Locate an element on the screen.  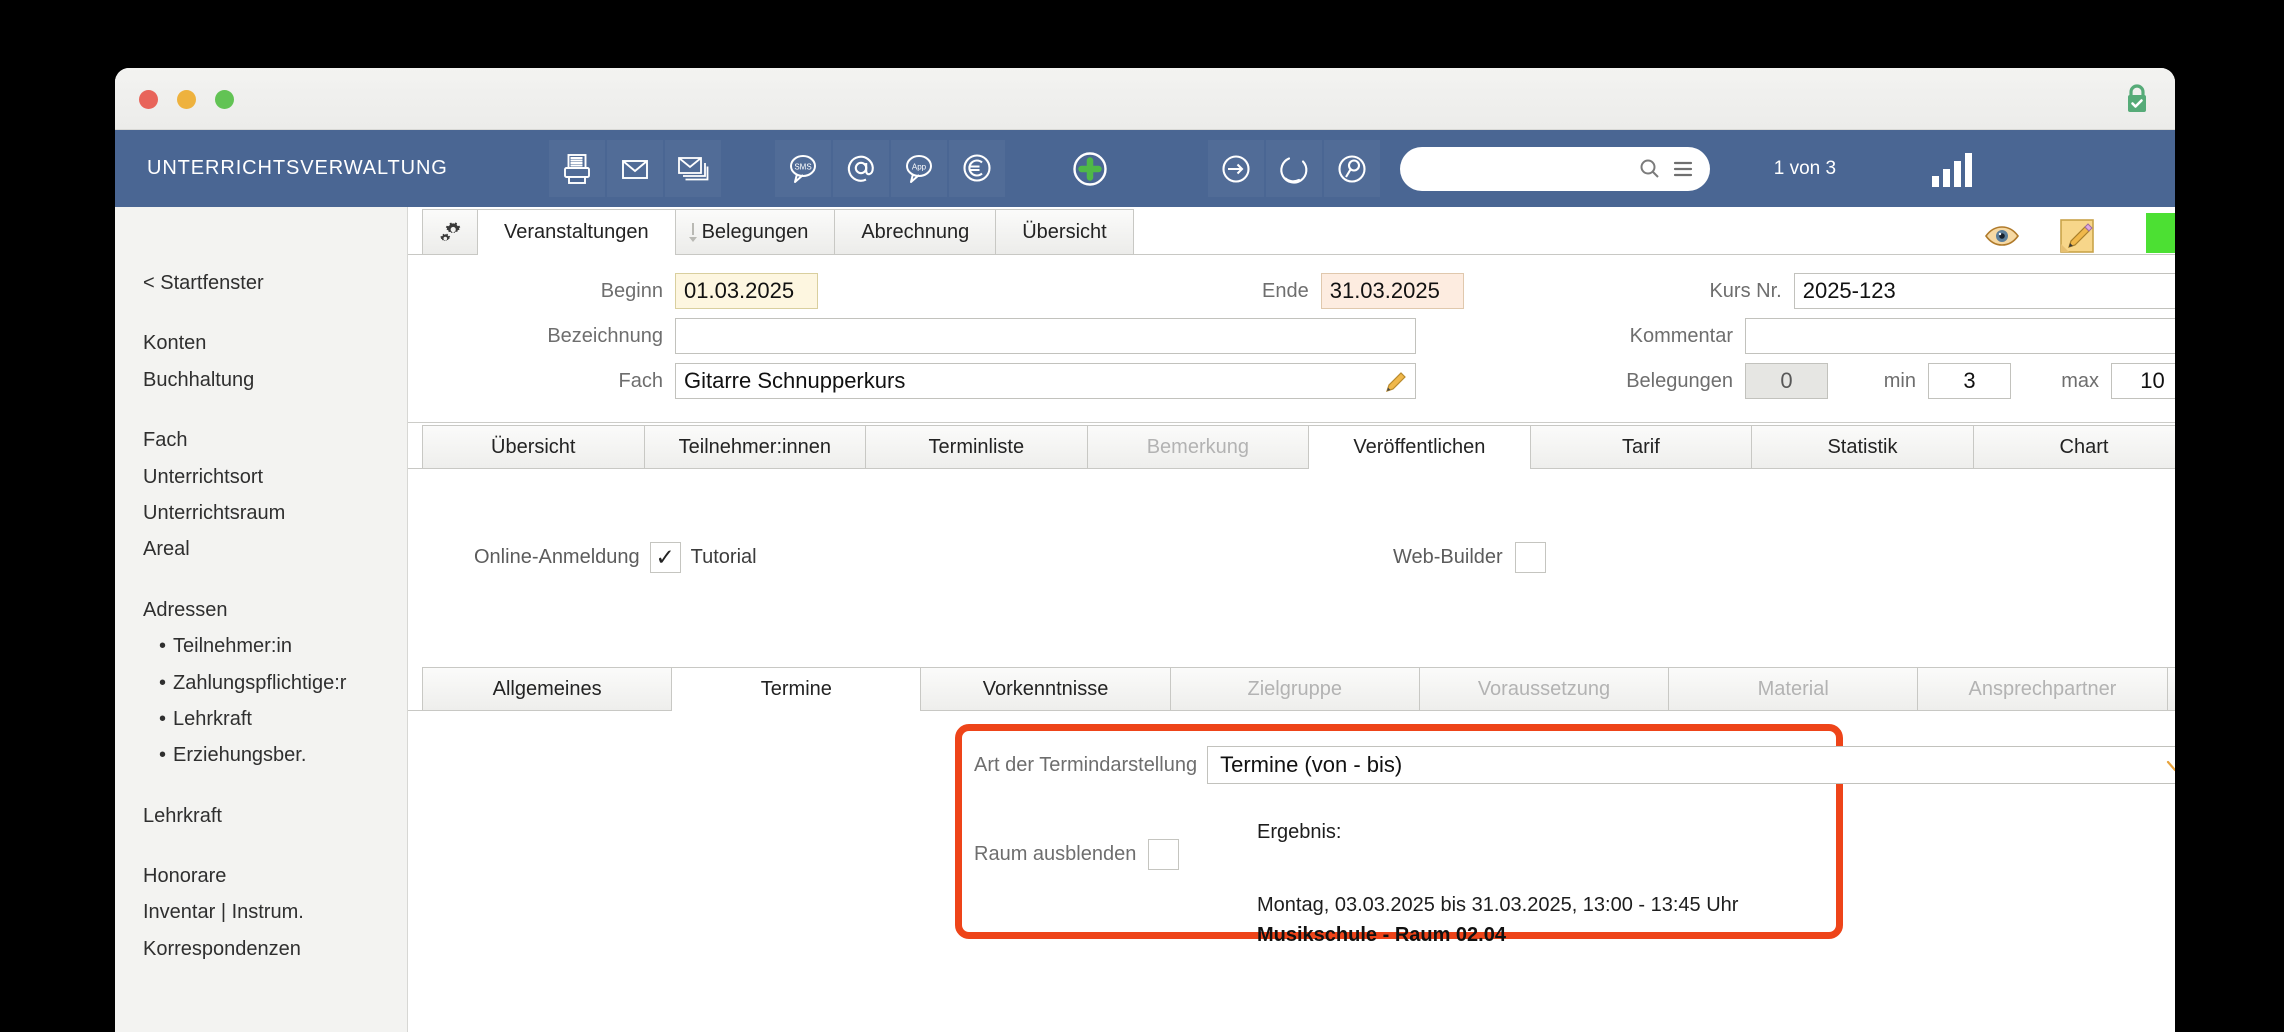
tab-bemerkung-sub: Bemerkung is located at coordinates (2170, 688).